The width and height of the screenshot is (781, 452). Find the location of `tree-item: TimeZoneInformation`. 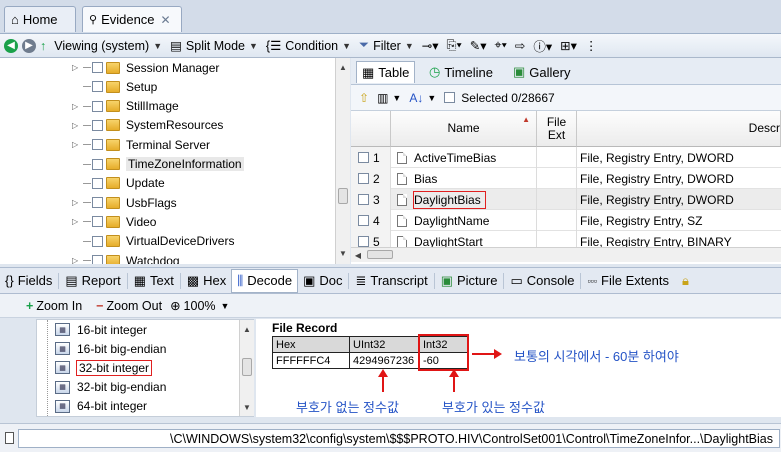

tree-item: TimeZoneInformation is located at coordinates (158, 164).